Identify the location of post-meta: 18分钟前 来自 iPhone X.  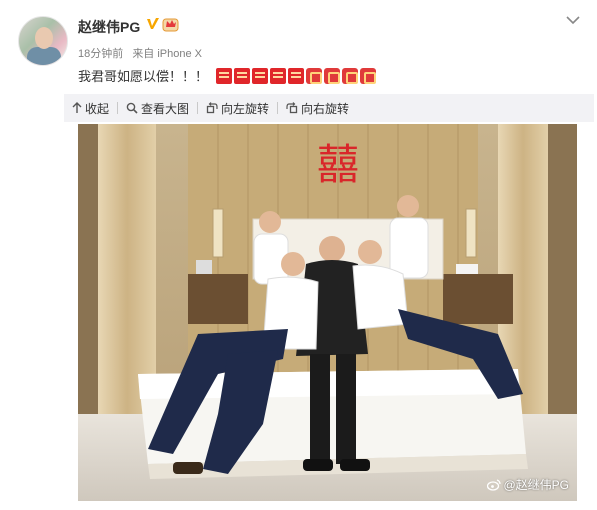
(143, 53).